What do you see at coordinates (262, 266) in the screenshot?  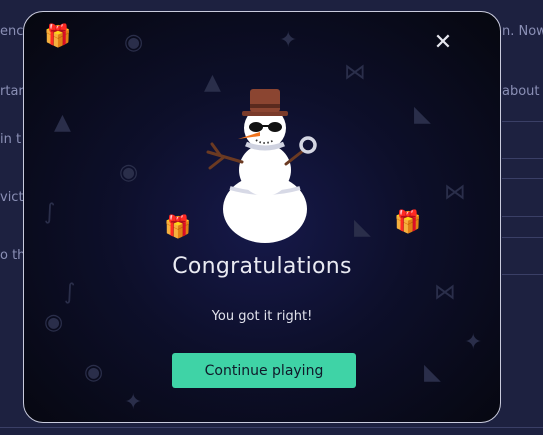 I see `modal-title: Congratulations` at bounding box center [262, 266].